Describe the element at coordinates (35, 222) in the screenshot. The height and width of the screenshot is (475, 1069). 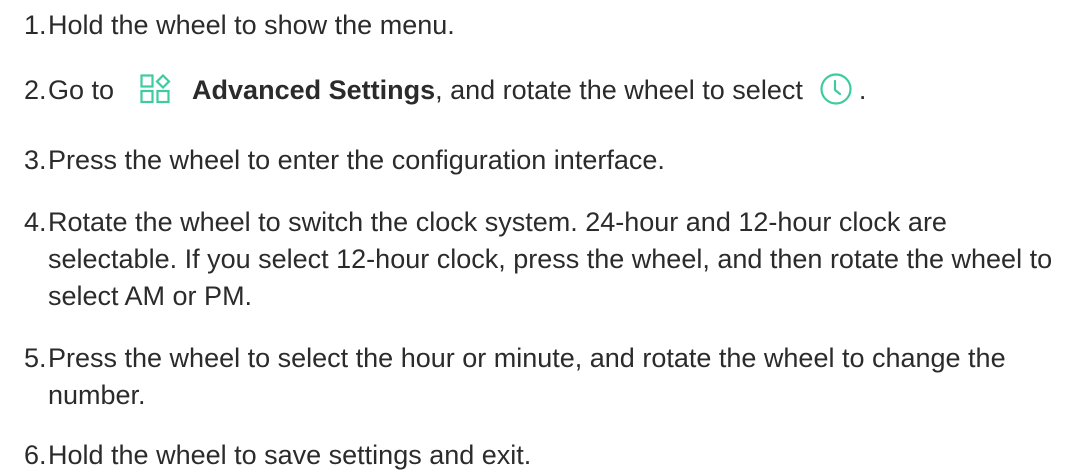
I see `step-number: 4.` at that location.